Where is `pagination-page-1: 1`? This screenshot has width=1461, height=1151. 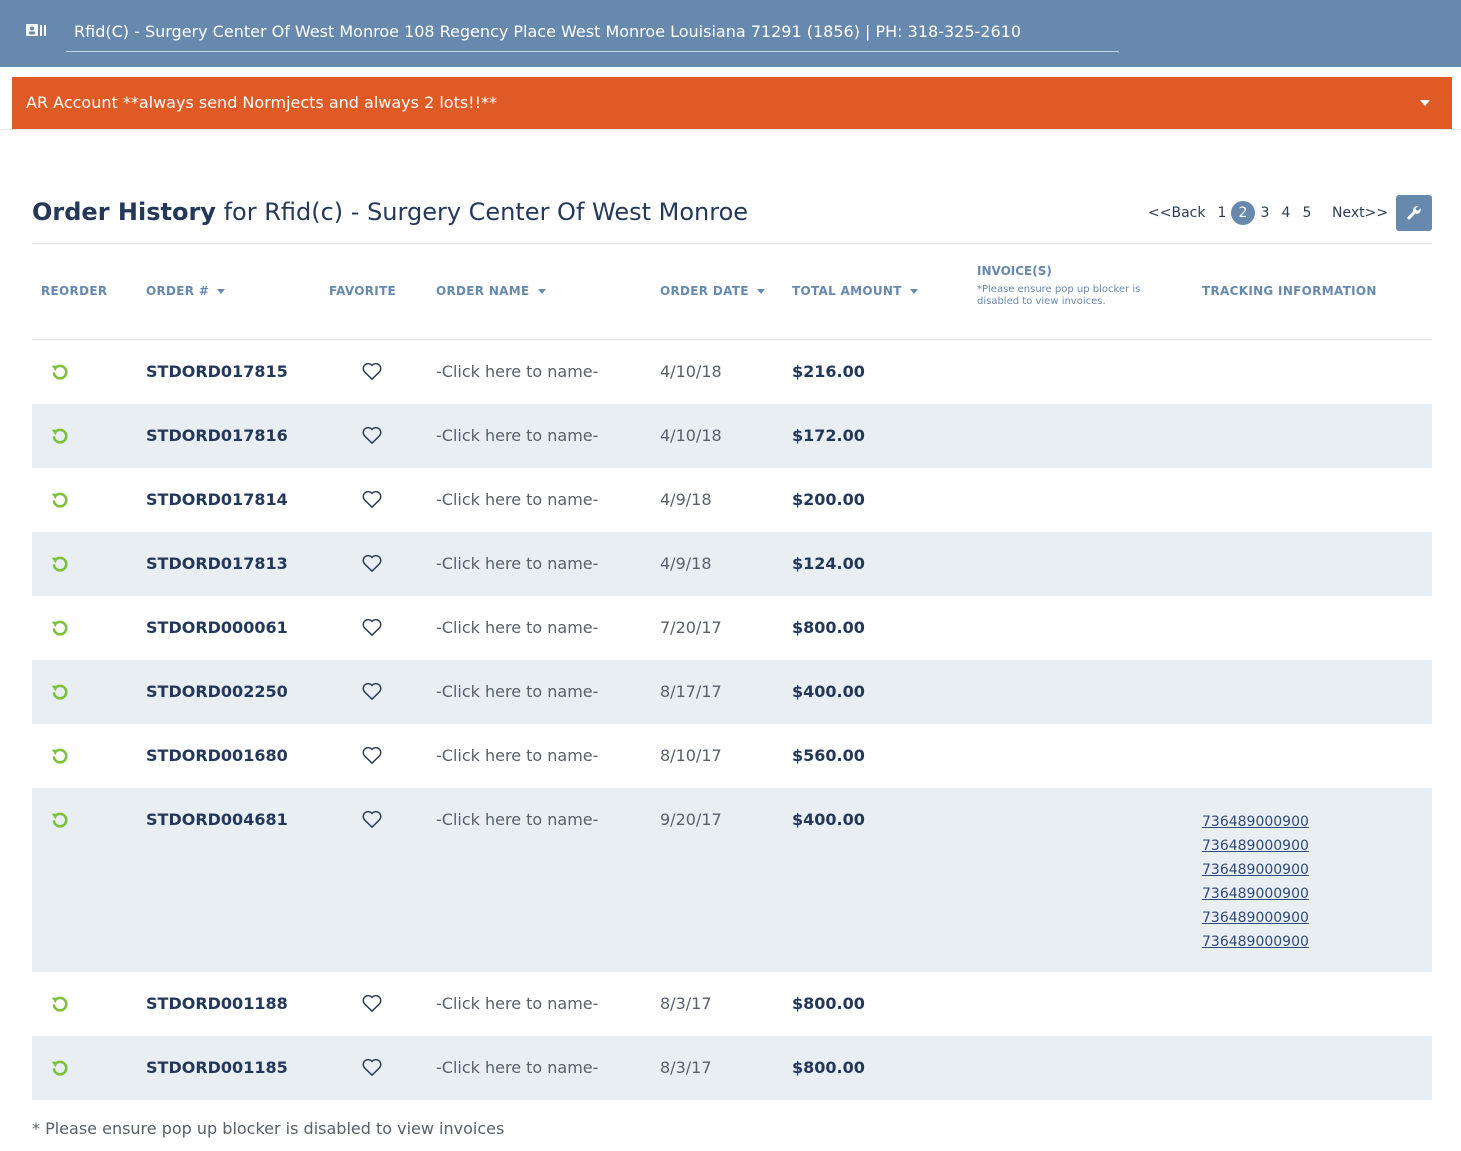
pagination-page-1: 1 is located at coordinates (1222, 213).